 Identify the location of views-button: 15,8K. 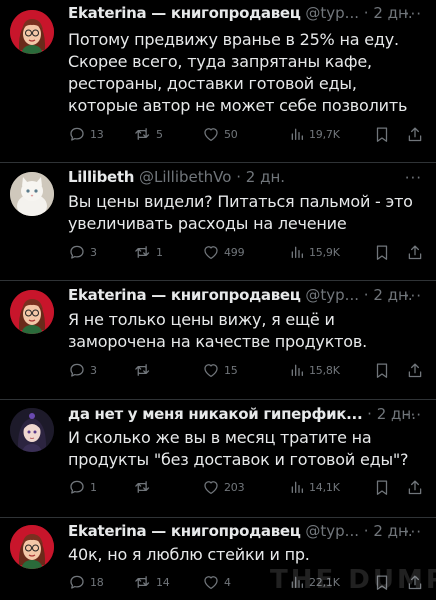
(314, 370).